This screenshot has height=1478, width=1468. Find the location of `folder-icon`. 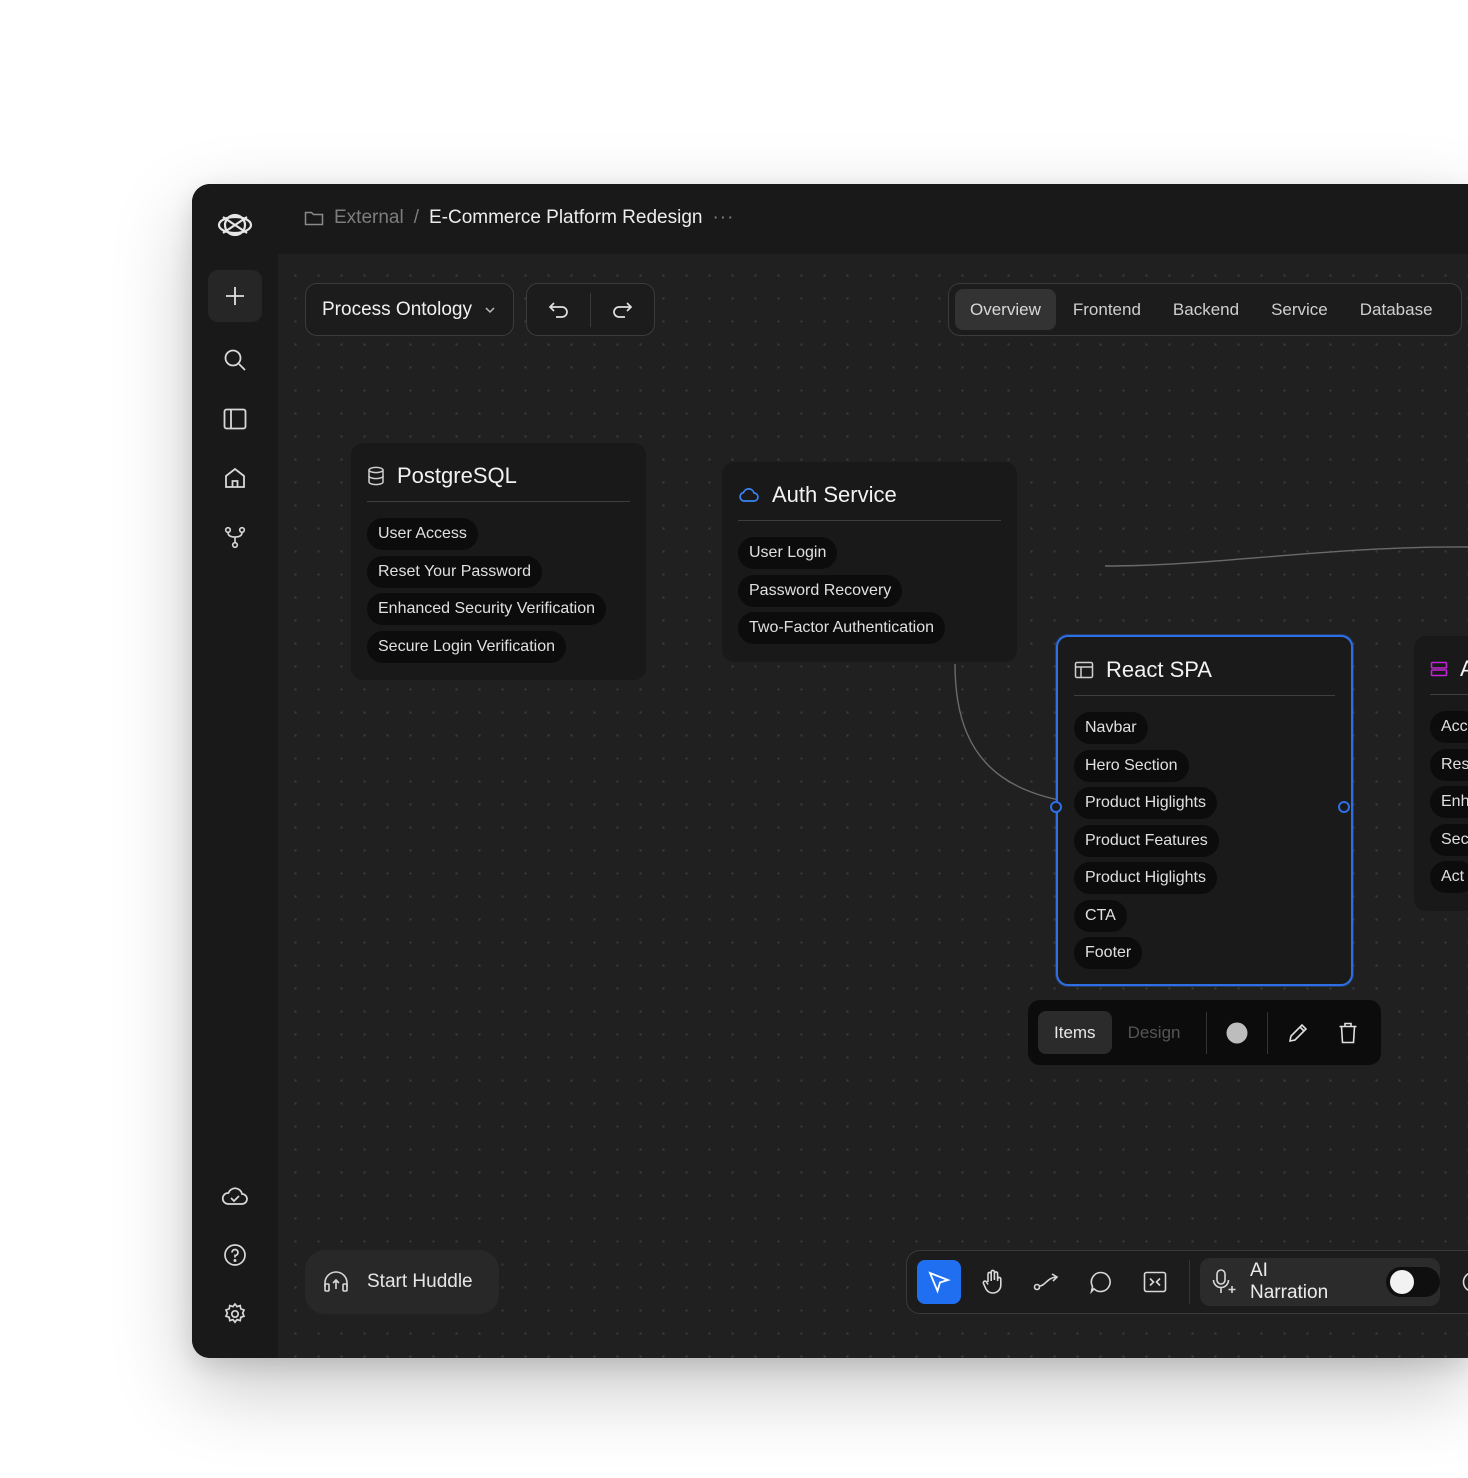

folder-icon is located at coordinates (314, 218).